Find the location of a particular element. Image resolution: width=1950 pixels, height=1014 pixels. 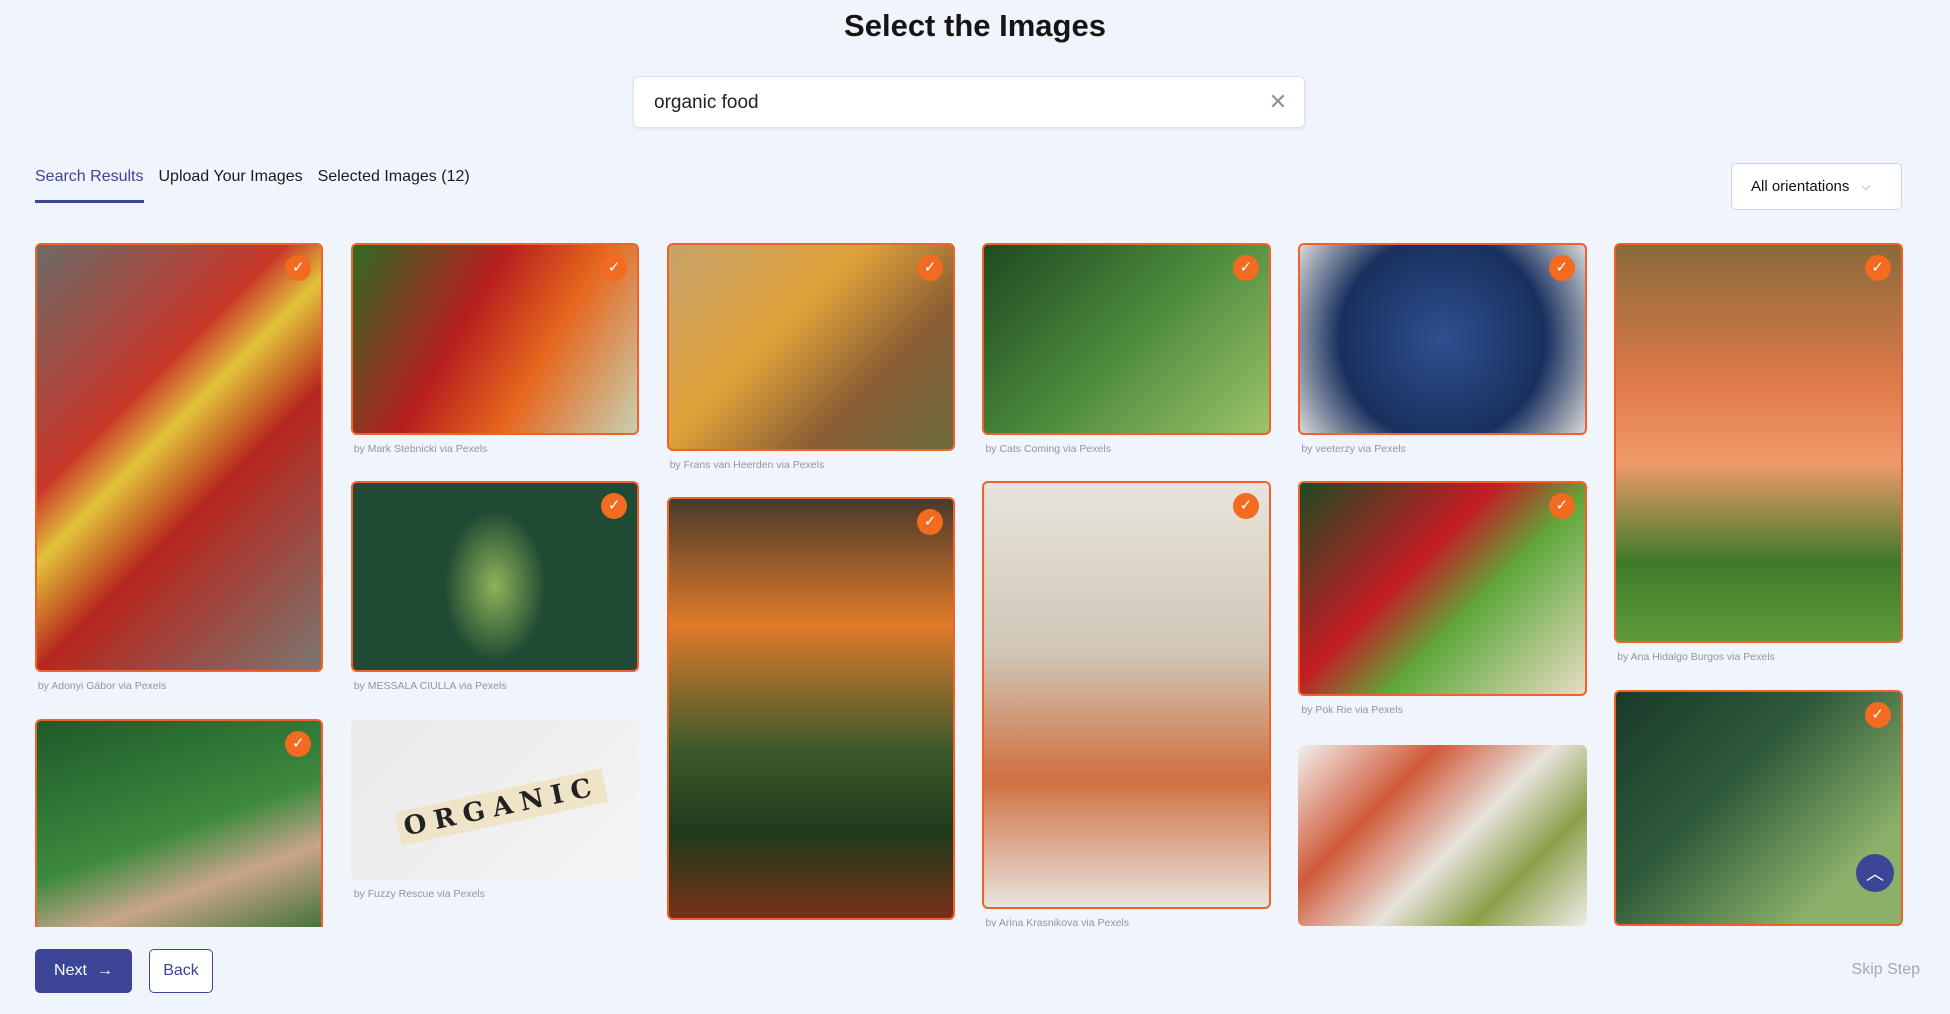

image-card is located at coordinates (1442, 835).